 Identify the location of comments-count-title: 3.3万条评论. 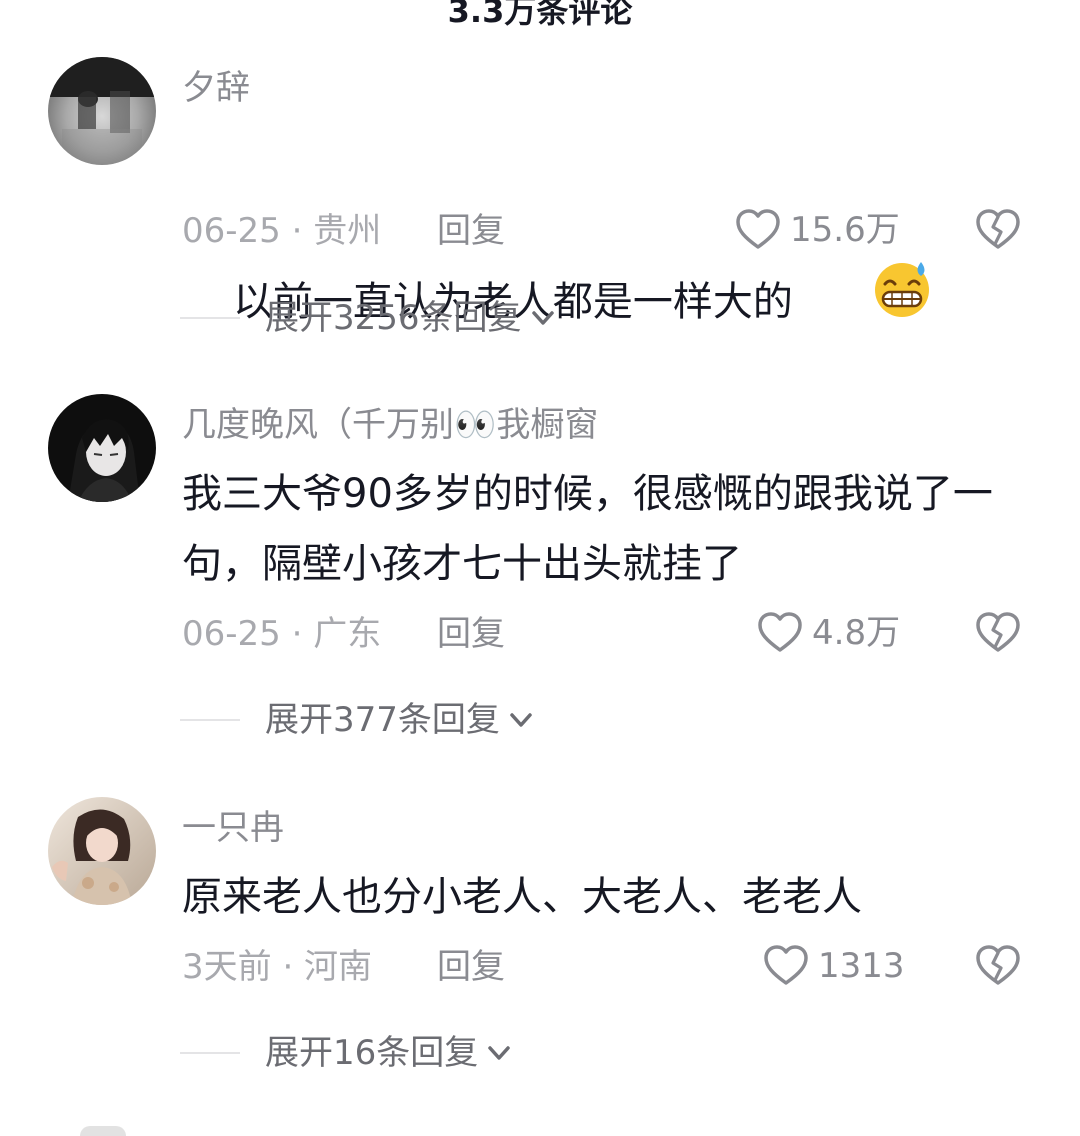
(540, 15).